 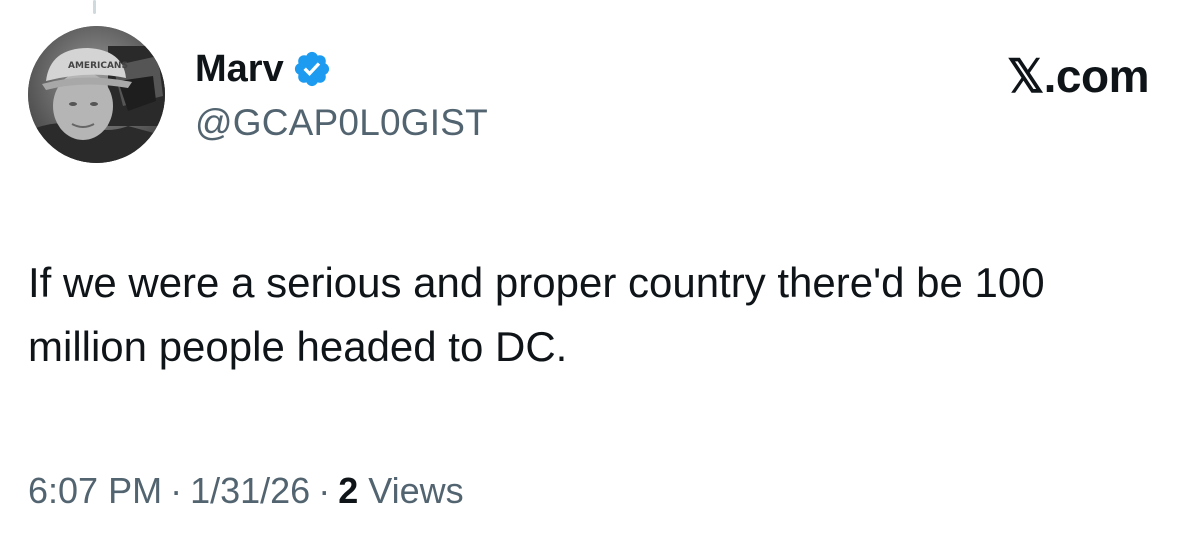 I want to click on author-name-row: Marv, so click(x=263, y=69).